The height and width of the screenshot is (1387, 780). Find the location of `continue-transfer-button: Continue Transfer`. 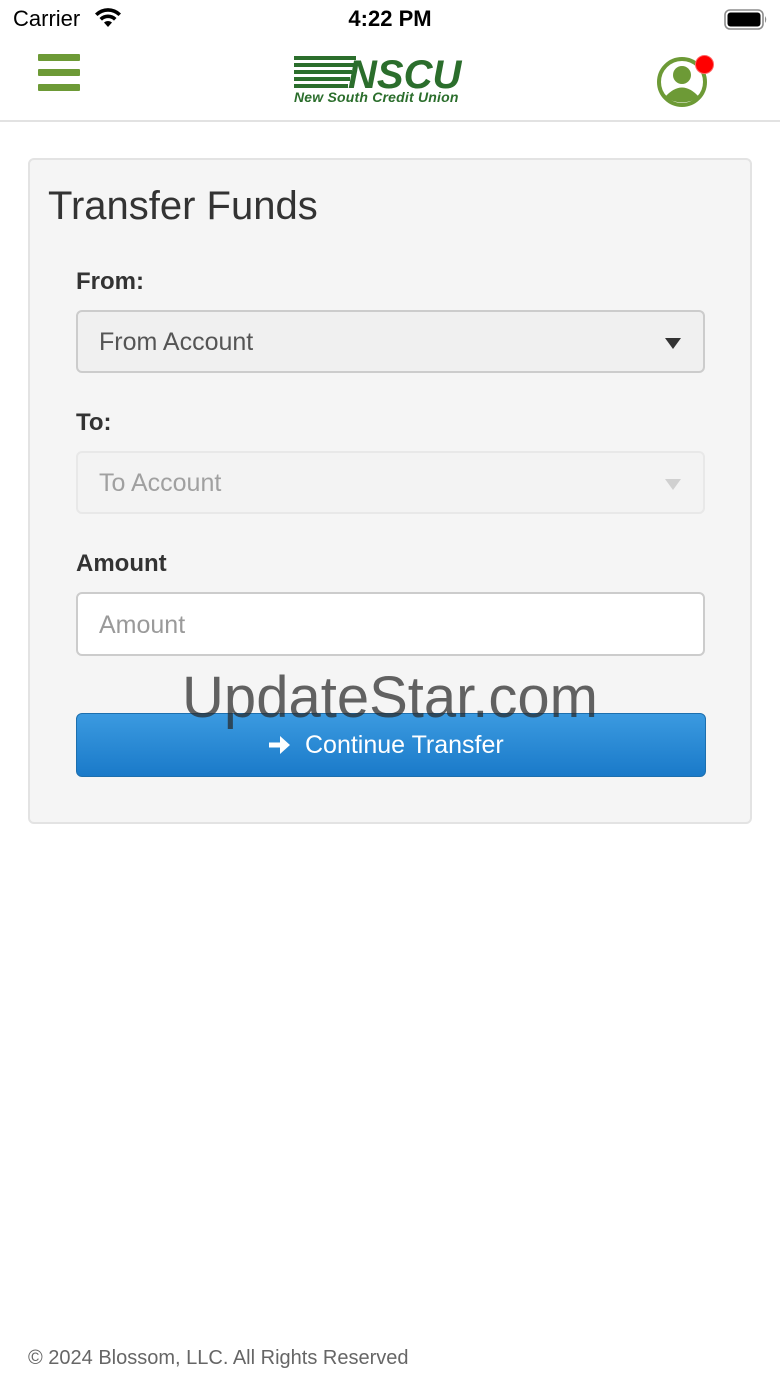

continue-transfer-button: Continue Transfer is located at coordinates (391, 745).